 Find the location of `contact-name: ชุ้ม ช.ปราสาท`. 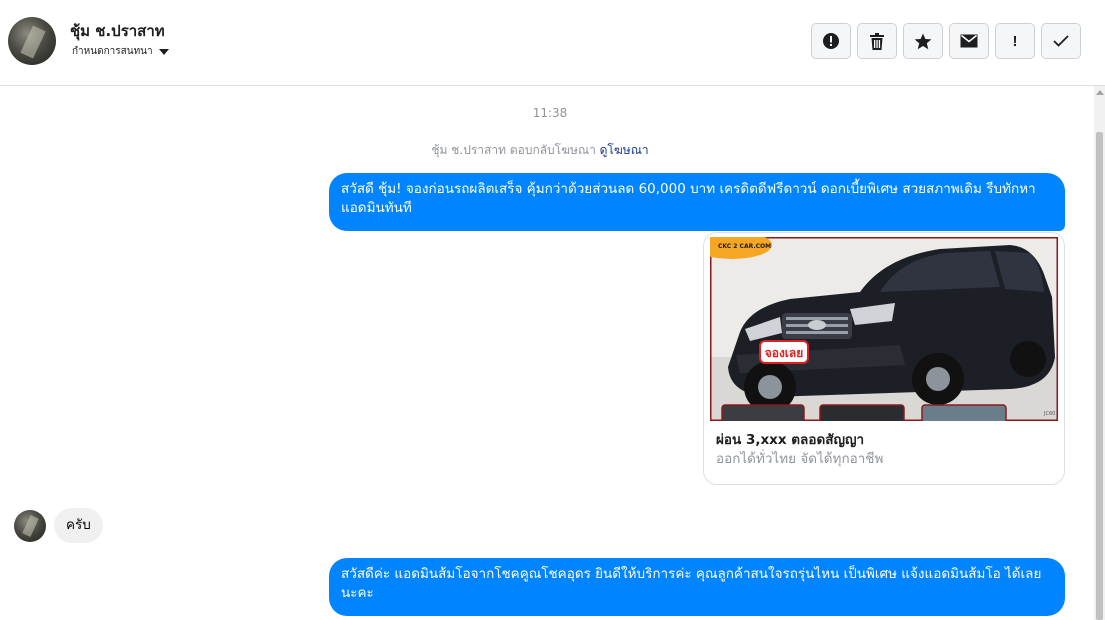

contact-name: ชุ้ม ช.ปราสาท is located at coordinates (117, 31).